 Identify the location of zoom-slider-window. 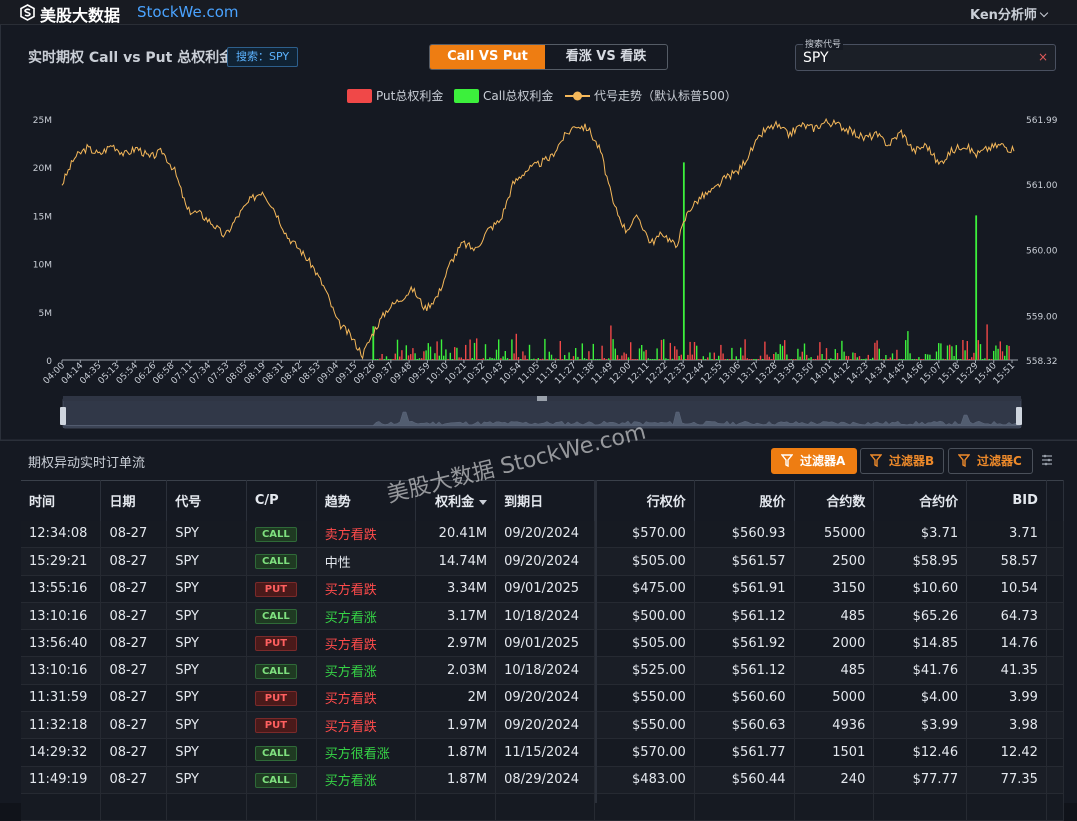
(542, 413).